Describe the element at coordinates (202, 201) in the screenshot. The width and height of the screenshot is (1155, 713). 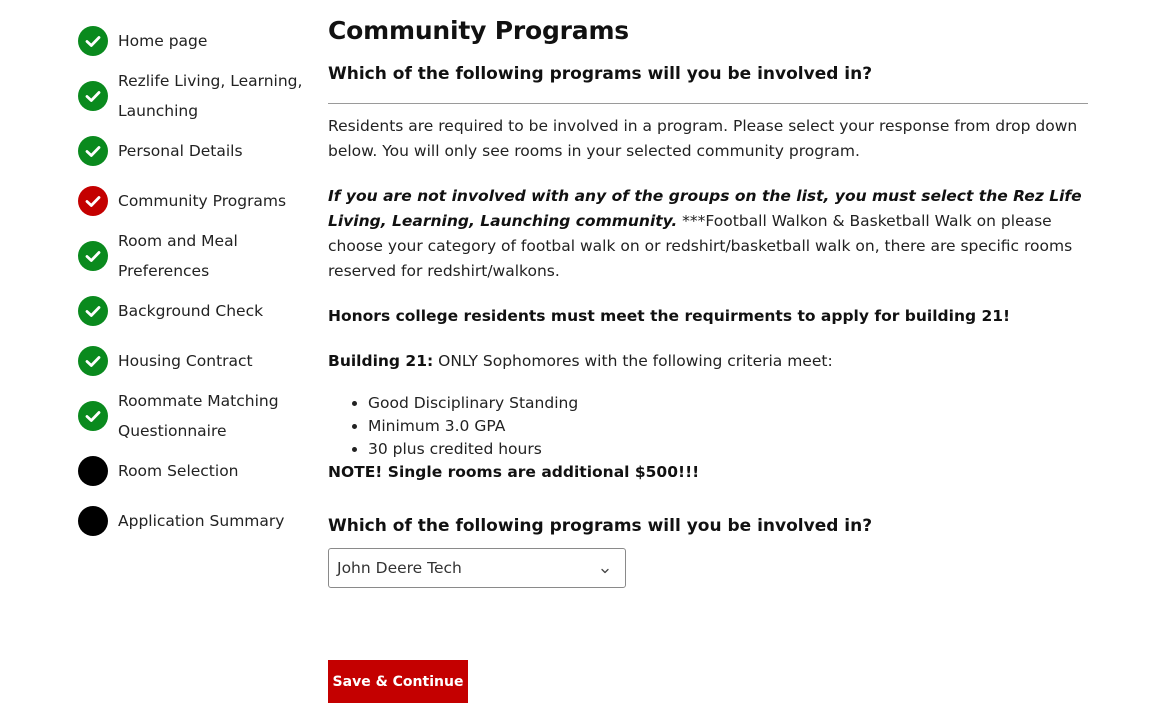
I see `step-label: Community Programs` at that location.